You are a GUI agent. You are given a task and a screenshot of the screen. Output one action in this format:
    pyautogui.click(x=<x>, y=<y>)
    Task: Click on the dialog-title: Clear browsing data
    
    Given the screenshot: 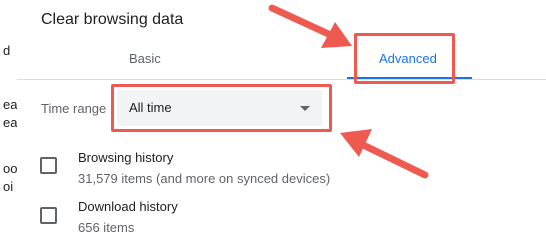 What is the action you would take?
    pyautogui.click(x=112, y=19)
    